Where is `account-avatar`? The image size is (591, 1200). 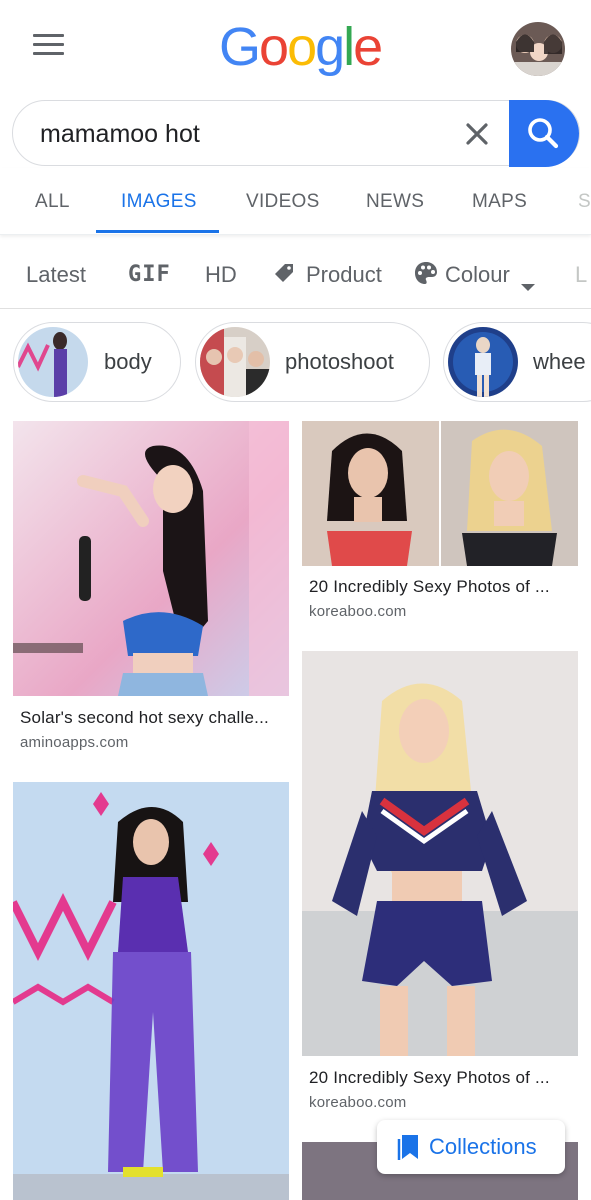 account-avatar is located at coordinates (538, 49).